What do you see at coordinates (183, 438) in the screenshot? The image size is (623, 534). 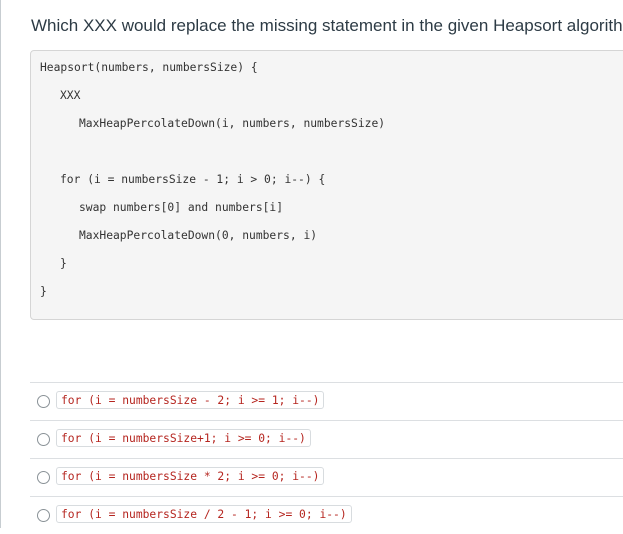 I see `answer-option-code: for (i = numbersSize+1; i >= 0; i--)` at bounding box center [183, 438].